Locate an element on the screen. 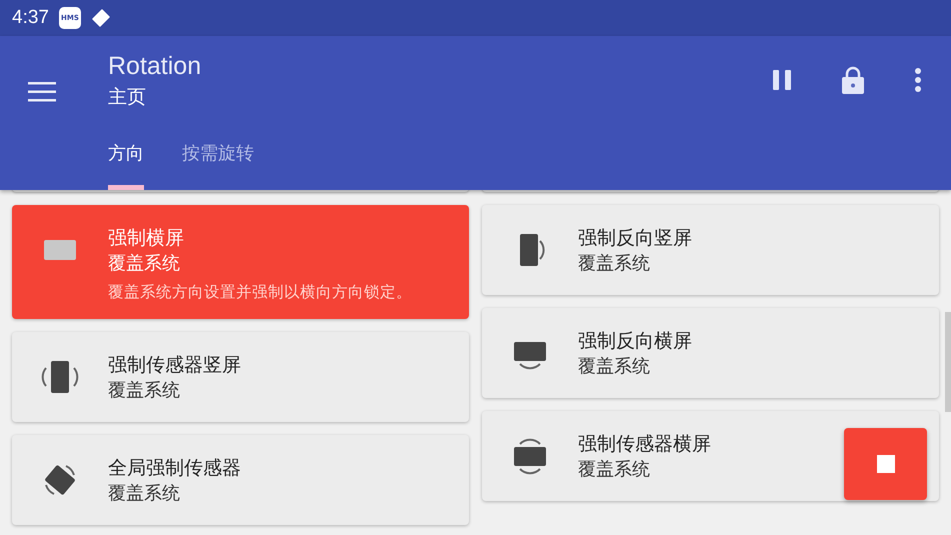 Image resolution: width=951 pixels, height=535 pixels. card-title: 强制传感器竖屏 is located at coordinates (174, 365).